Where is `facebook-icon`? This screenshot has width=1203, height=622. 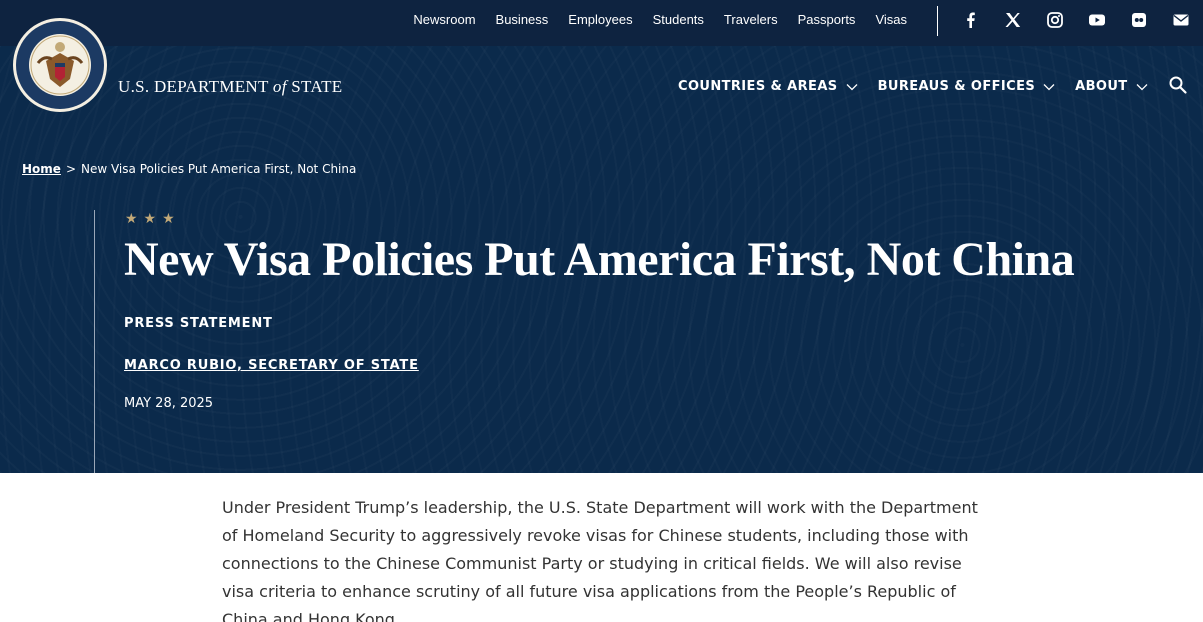
facebook-icon is located at coordinates (972, 20).